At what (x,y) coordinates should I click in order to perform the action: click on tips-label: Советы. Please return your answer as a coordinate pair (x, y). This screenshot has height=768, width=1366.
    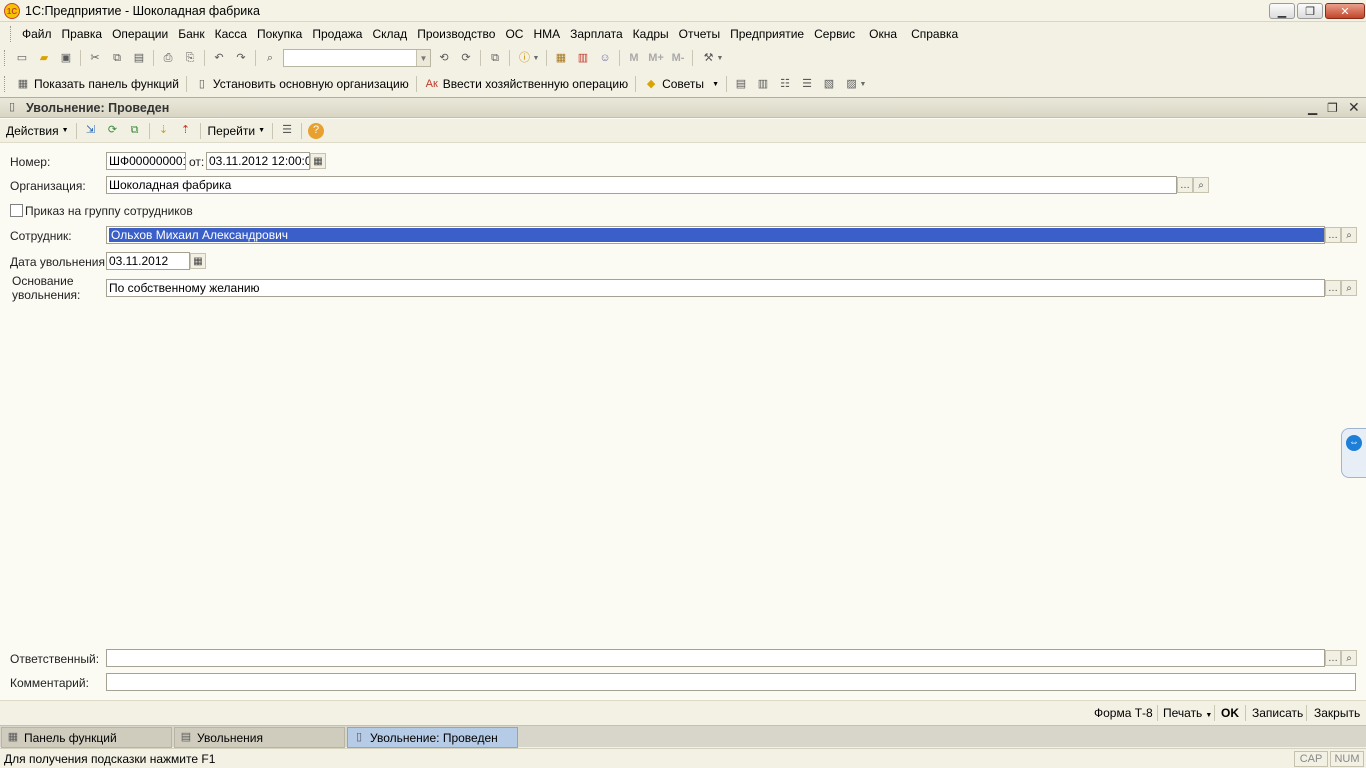
    Looking at the image, I should click on (683, 84).